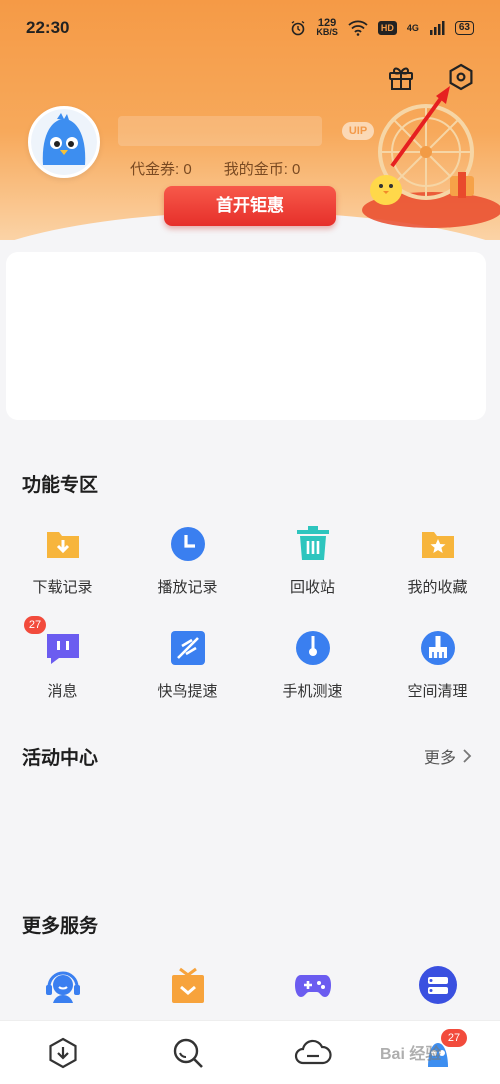 The image size is (500, 1084). I want to click on headset-service-icon, so click(62, 987).